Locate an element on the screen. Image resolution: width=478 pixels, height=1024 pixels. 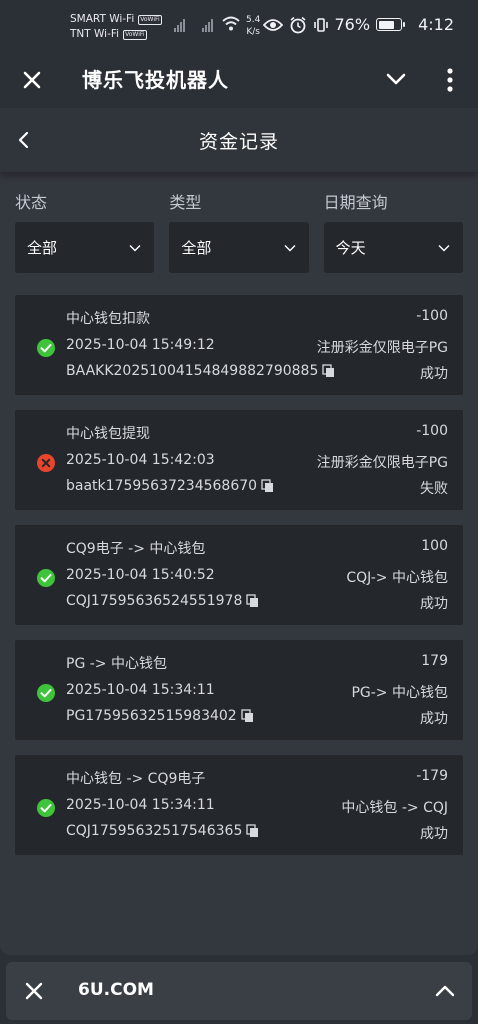
app-bar: 博乐飞投机器人 is located at coordinates (239, 80).